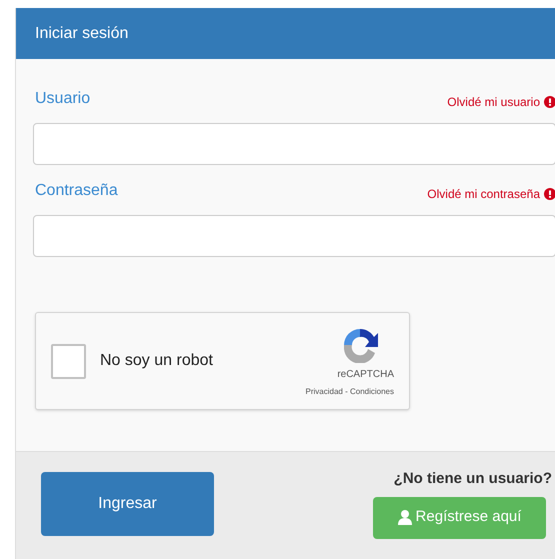 The width and height of the screenshot is (555, 559). What do you see at coordinates (76, 191) in the screenshot?
I see `field-label: Contraseña` at bounding box center [76, 191].